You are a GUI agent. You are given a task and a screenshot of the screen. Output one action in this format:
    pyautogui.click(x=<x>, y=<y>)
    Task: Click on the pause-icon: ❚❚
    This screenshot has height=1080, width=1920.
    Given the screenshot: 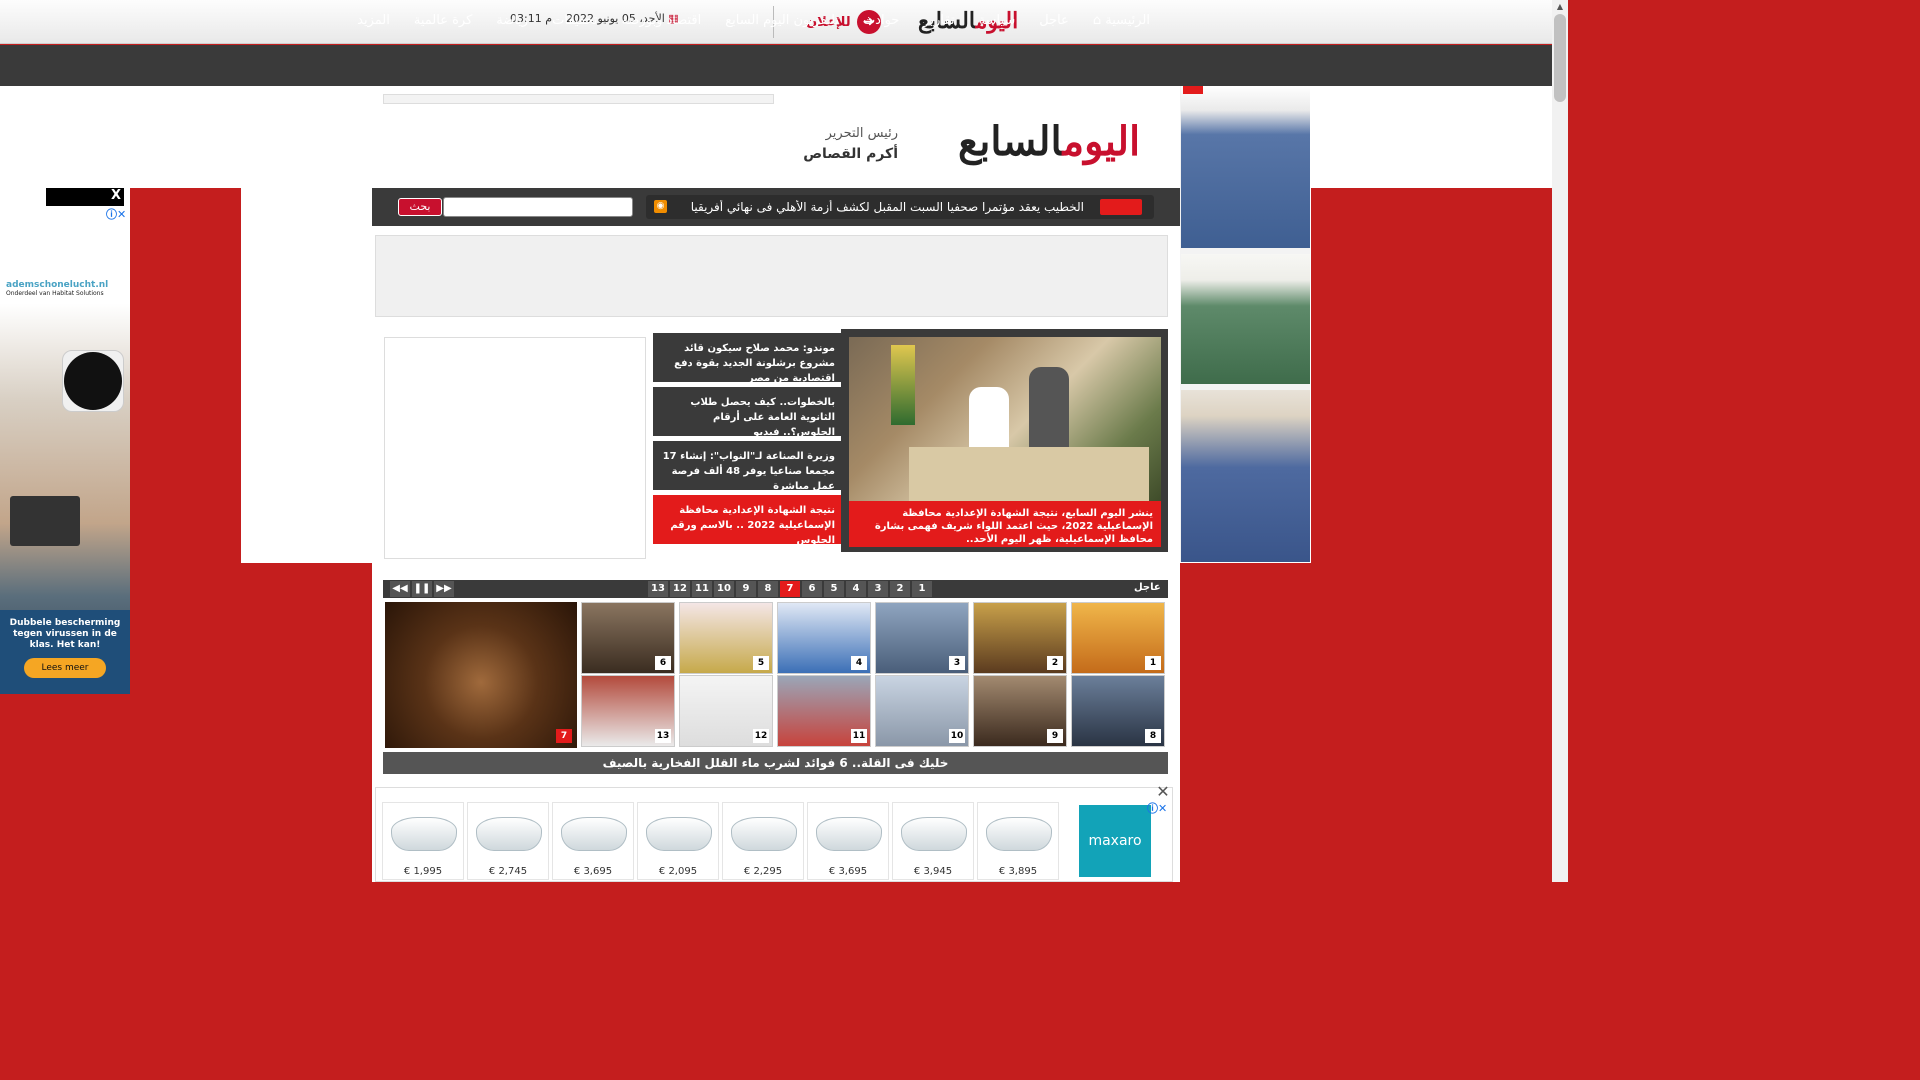 What is the action you would take?
    pyautogui.click(x=422, y=589)
    